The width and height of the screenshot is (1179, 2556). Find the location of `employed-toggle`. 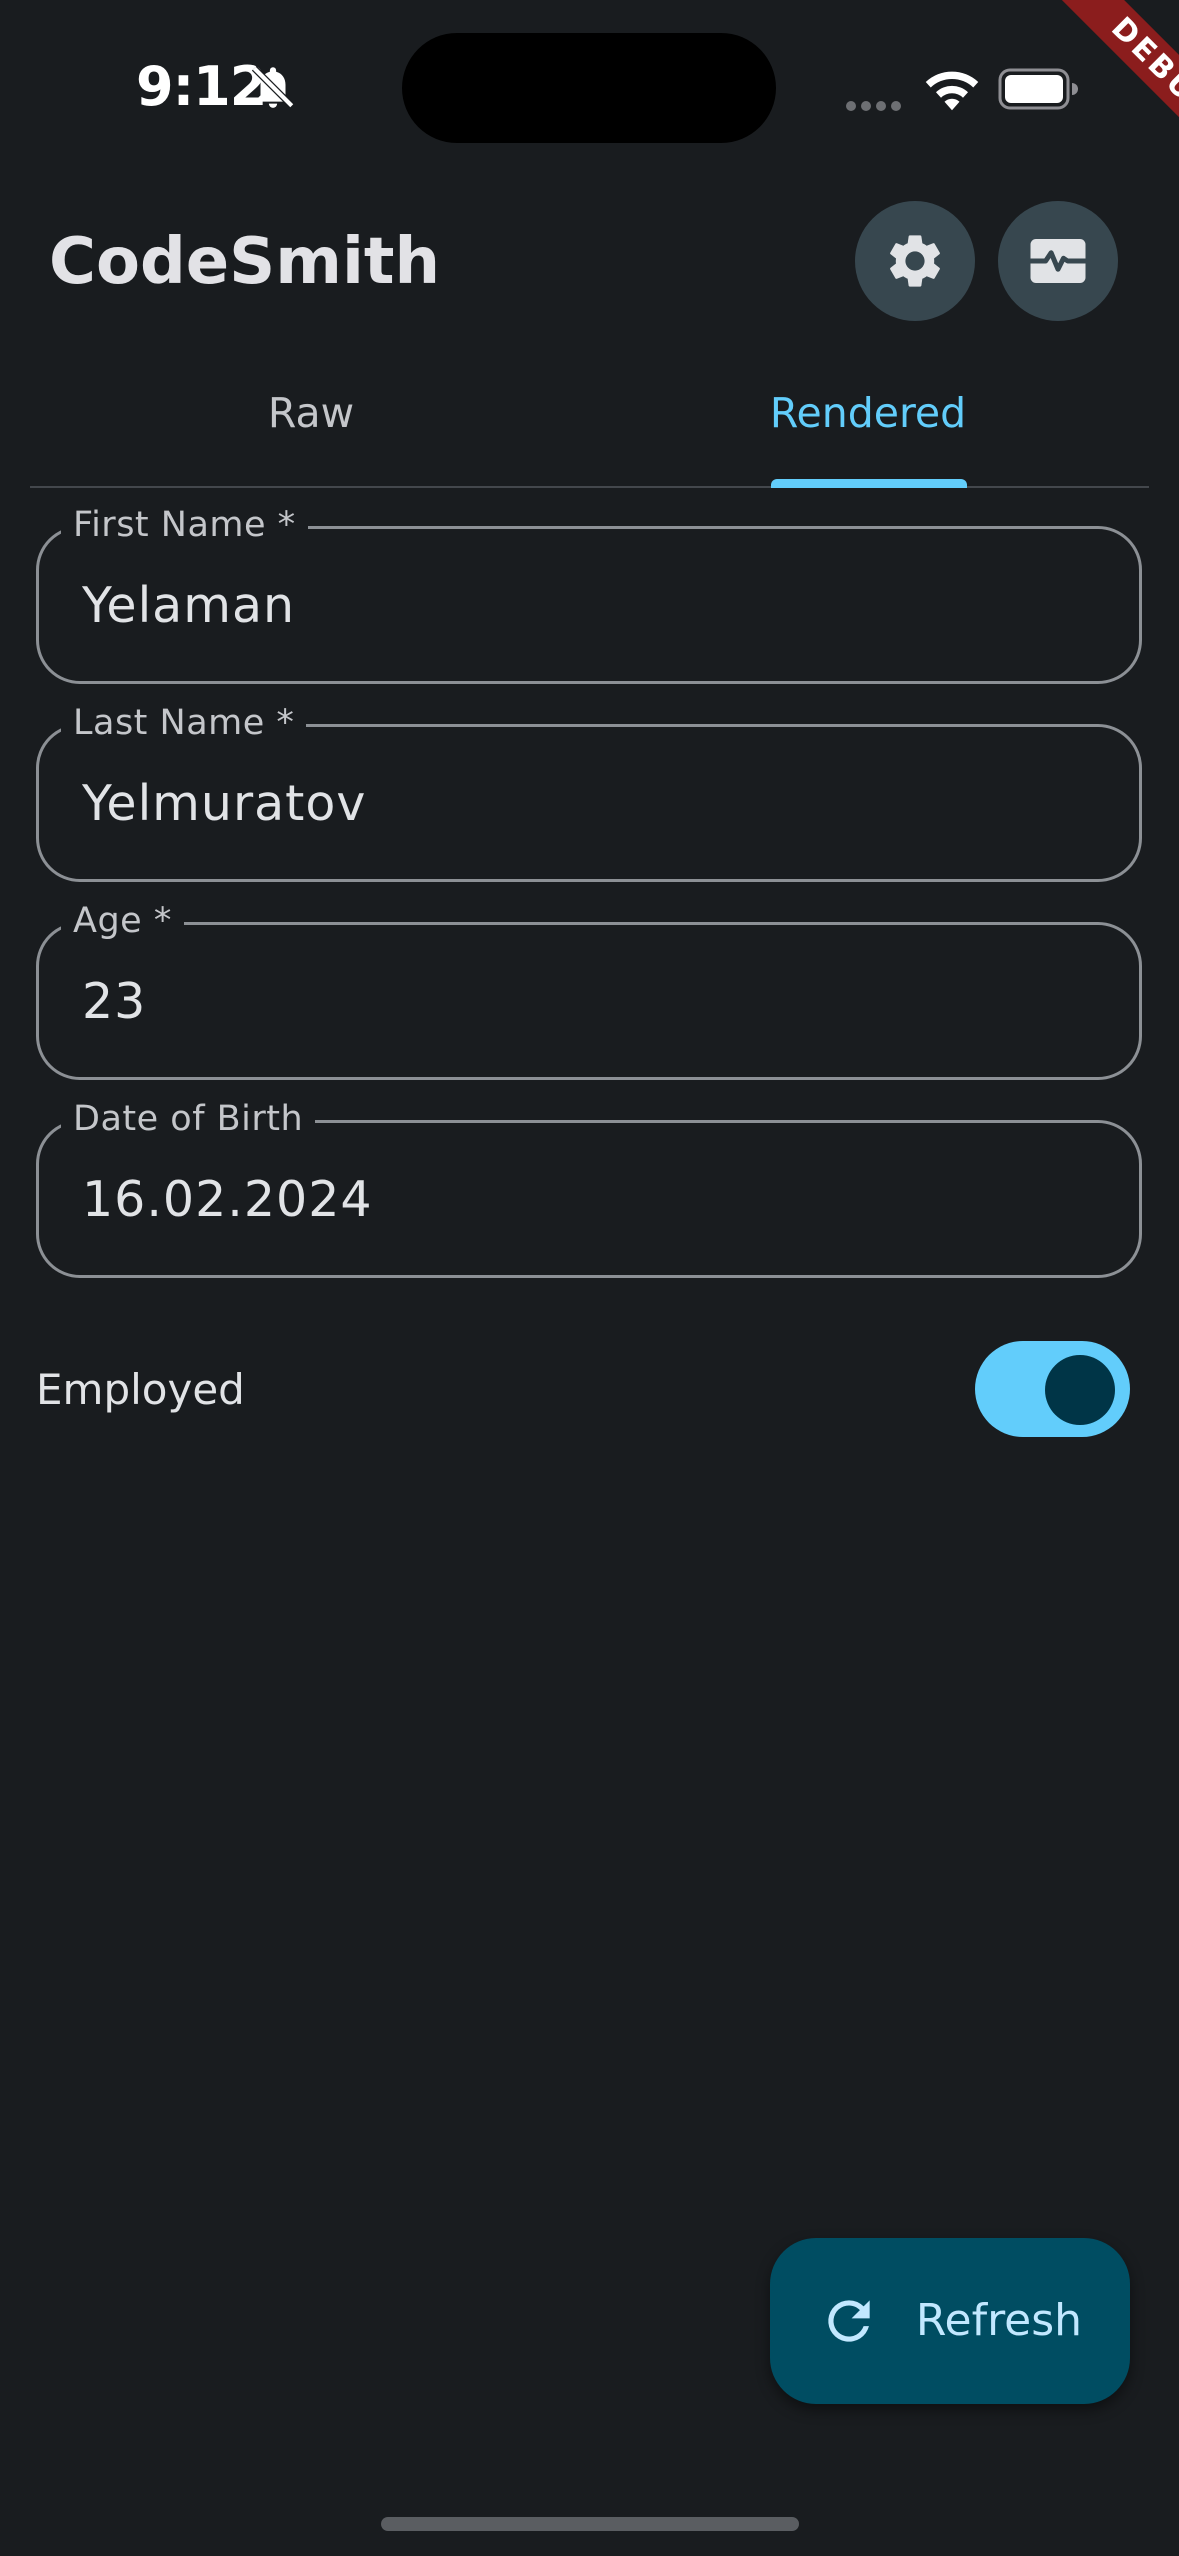

employed-toggle is located at coordinates (1052, 1389).